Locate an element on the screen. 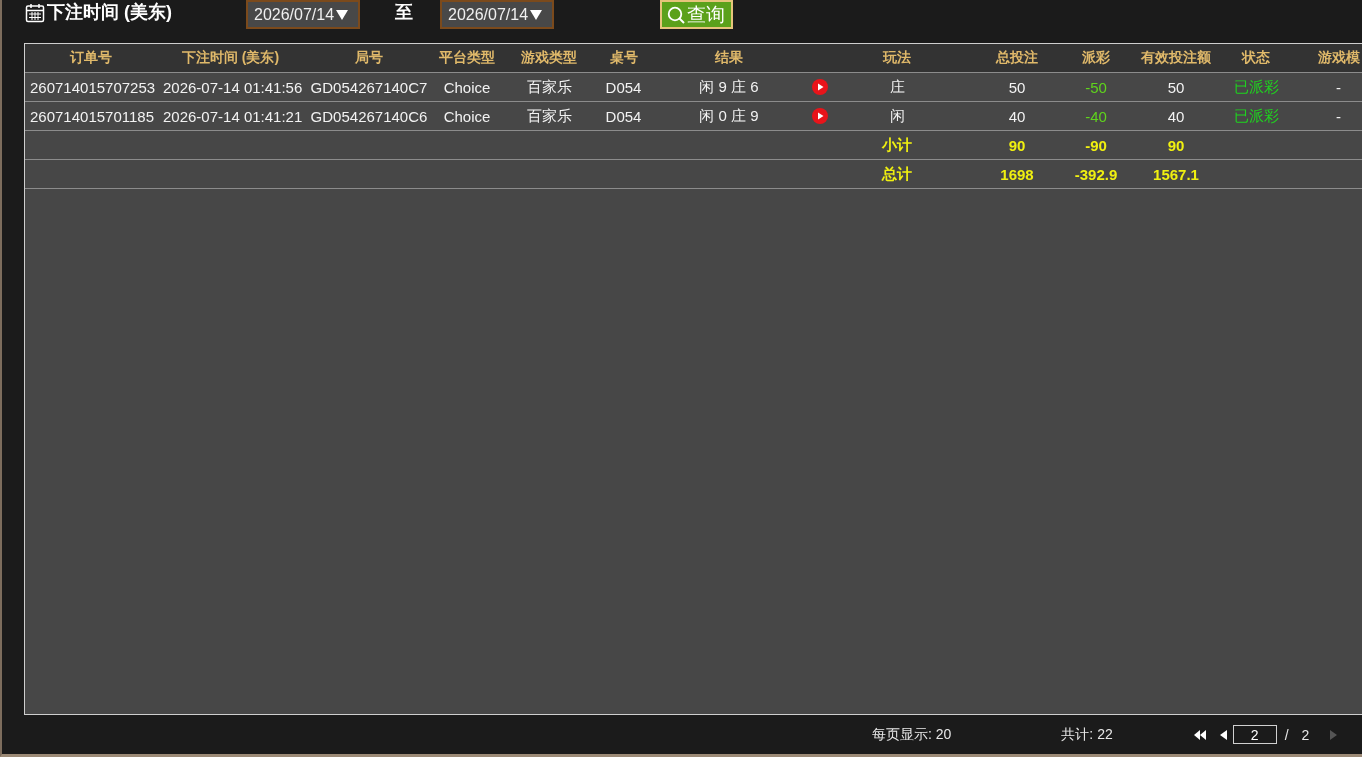  table-cell-text: 庄 is located at coordinates (897, 87).